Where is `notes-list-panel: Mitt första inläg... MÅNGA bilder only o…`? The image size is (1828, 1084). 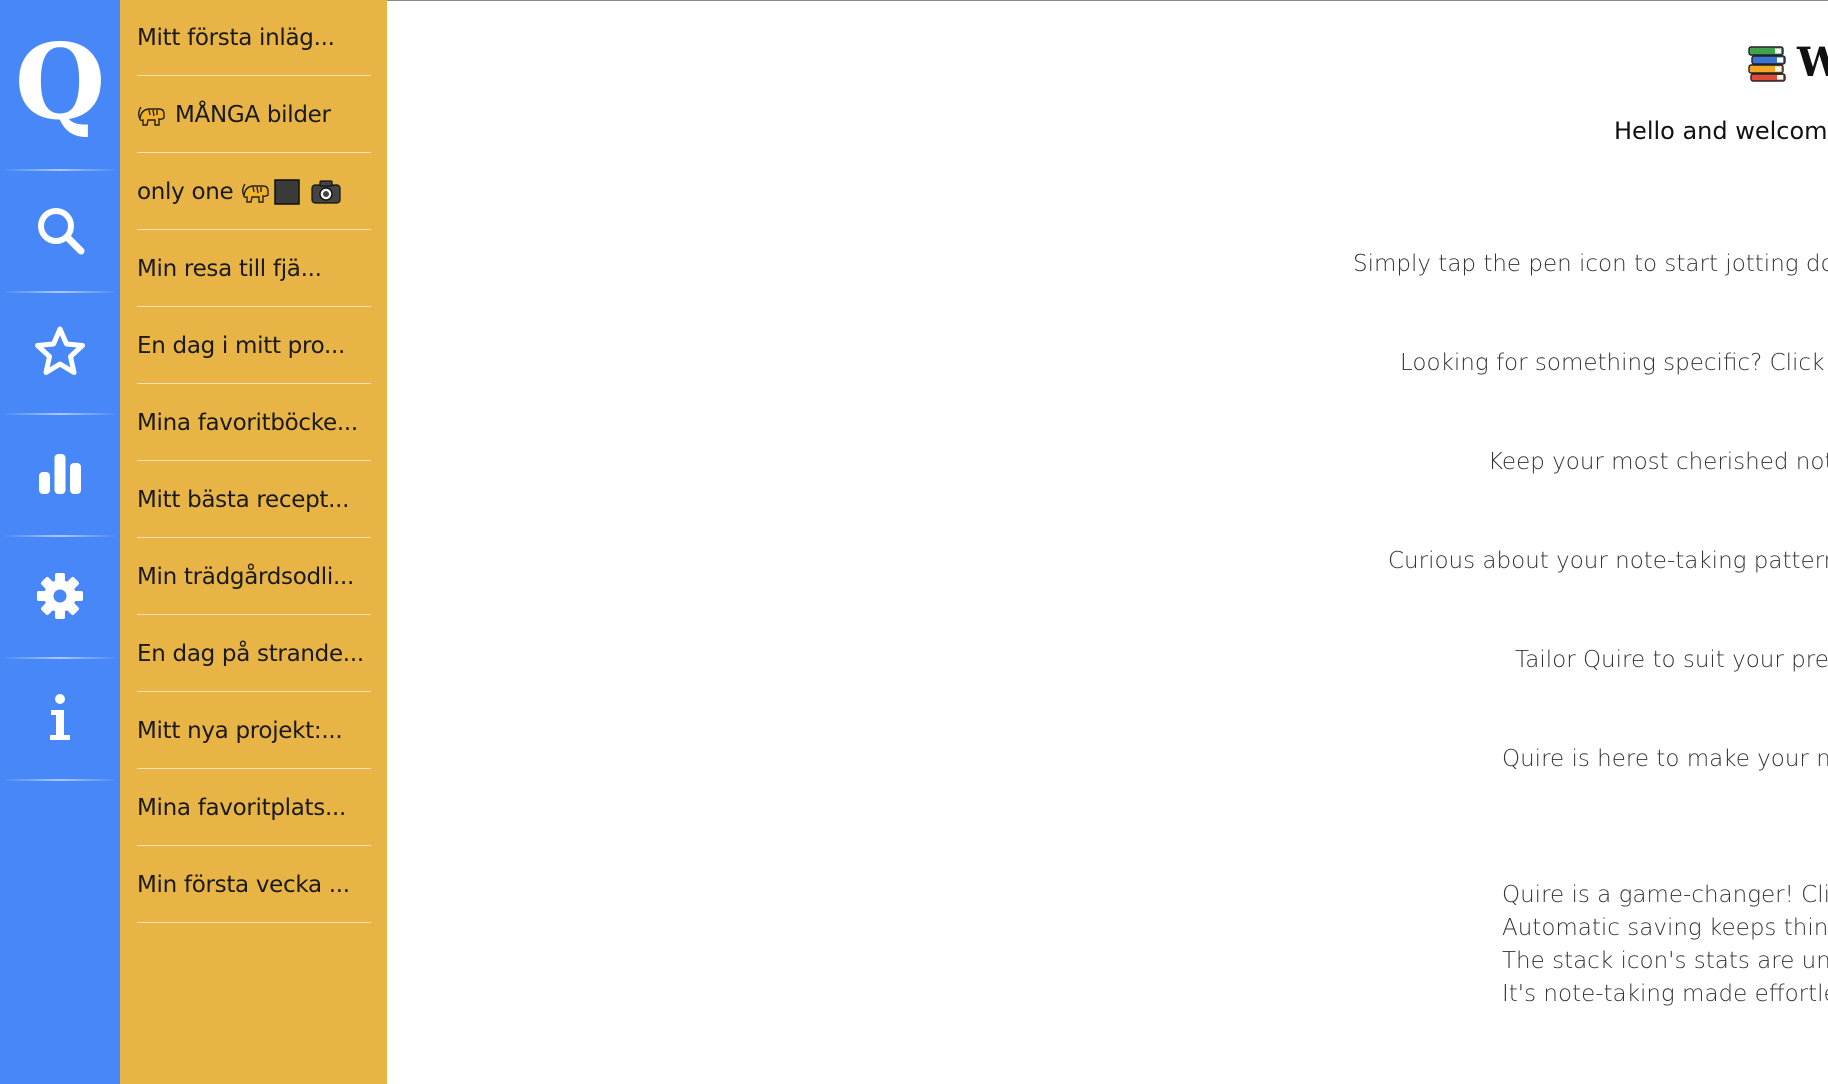 notes-list-panel: Mitt första inläg... MÅNGA bilder only o… is located at coordinates (253, 542).